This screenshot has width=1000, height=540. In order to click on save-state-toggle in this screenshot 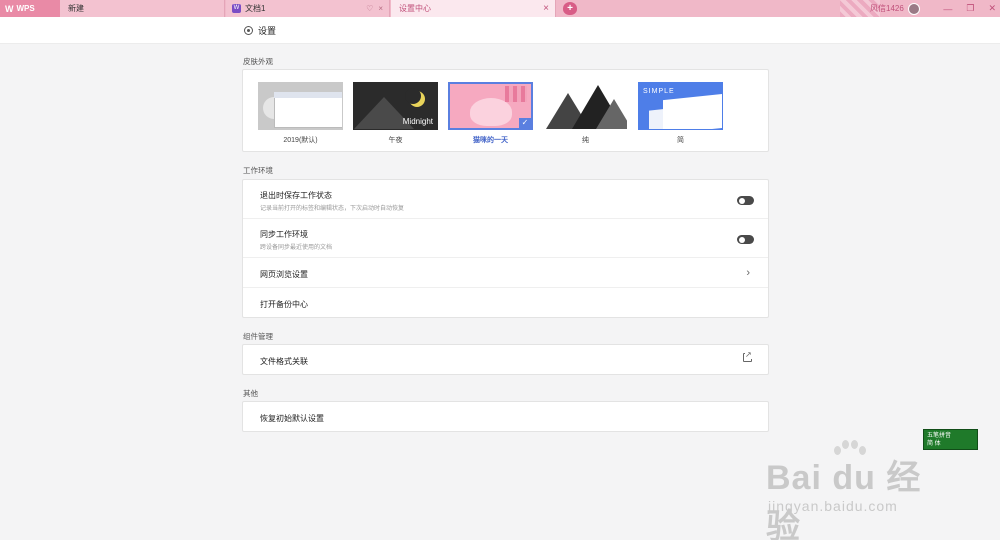, I will do `click(745, 200)`.